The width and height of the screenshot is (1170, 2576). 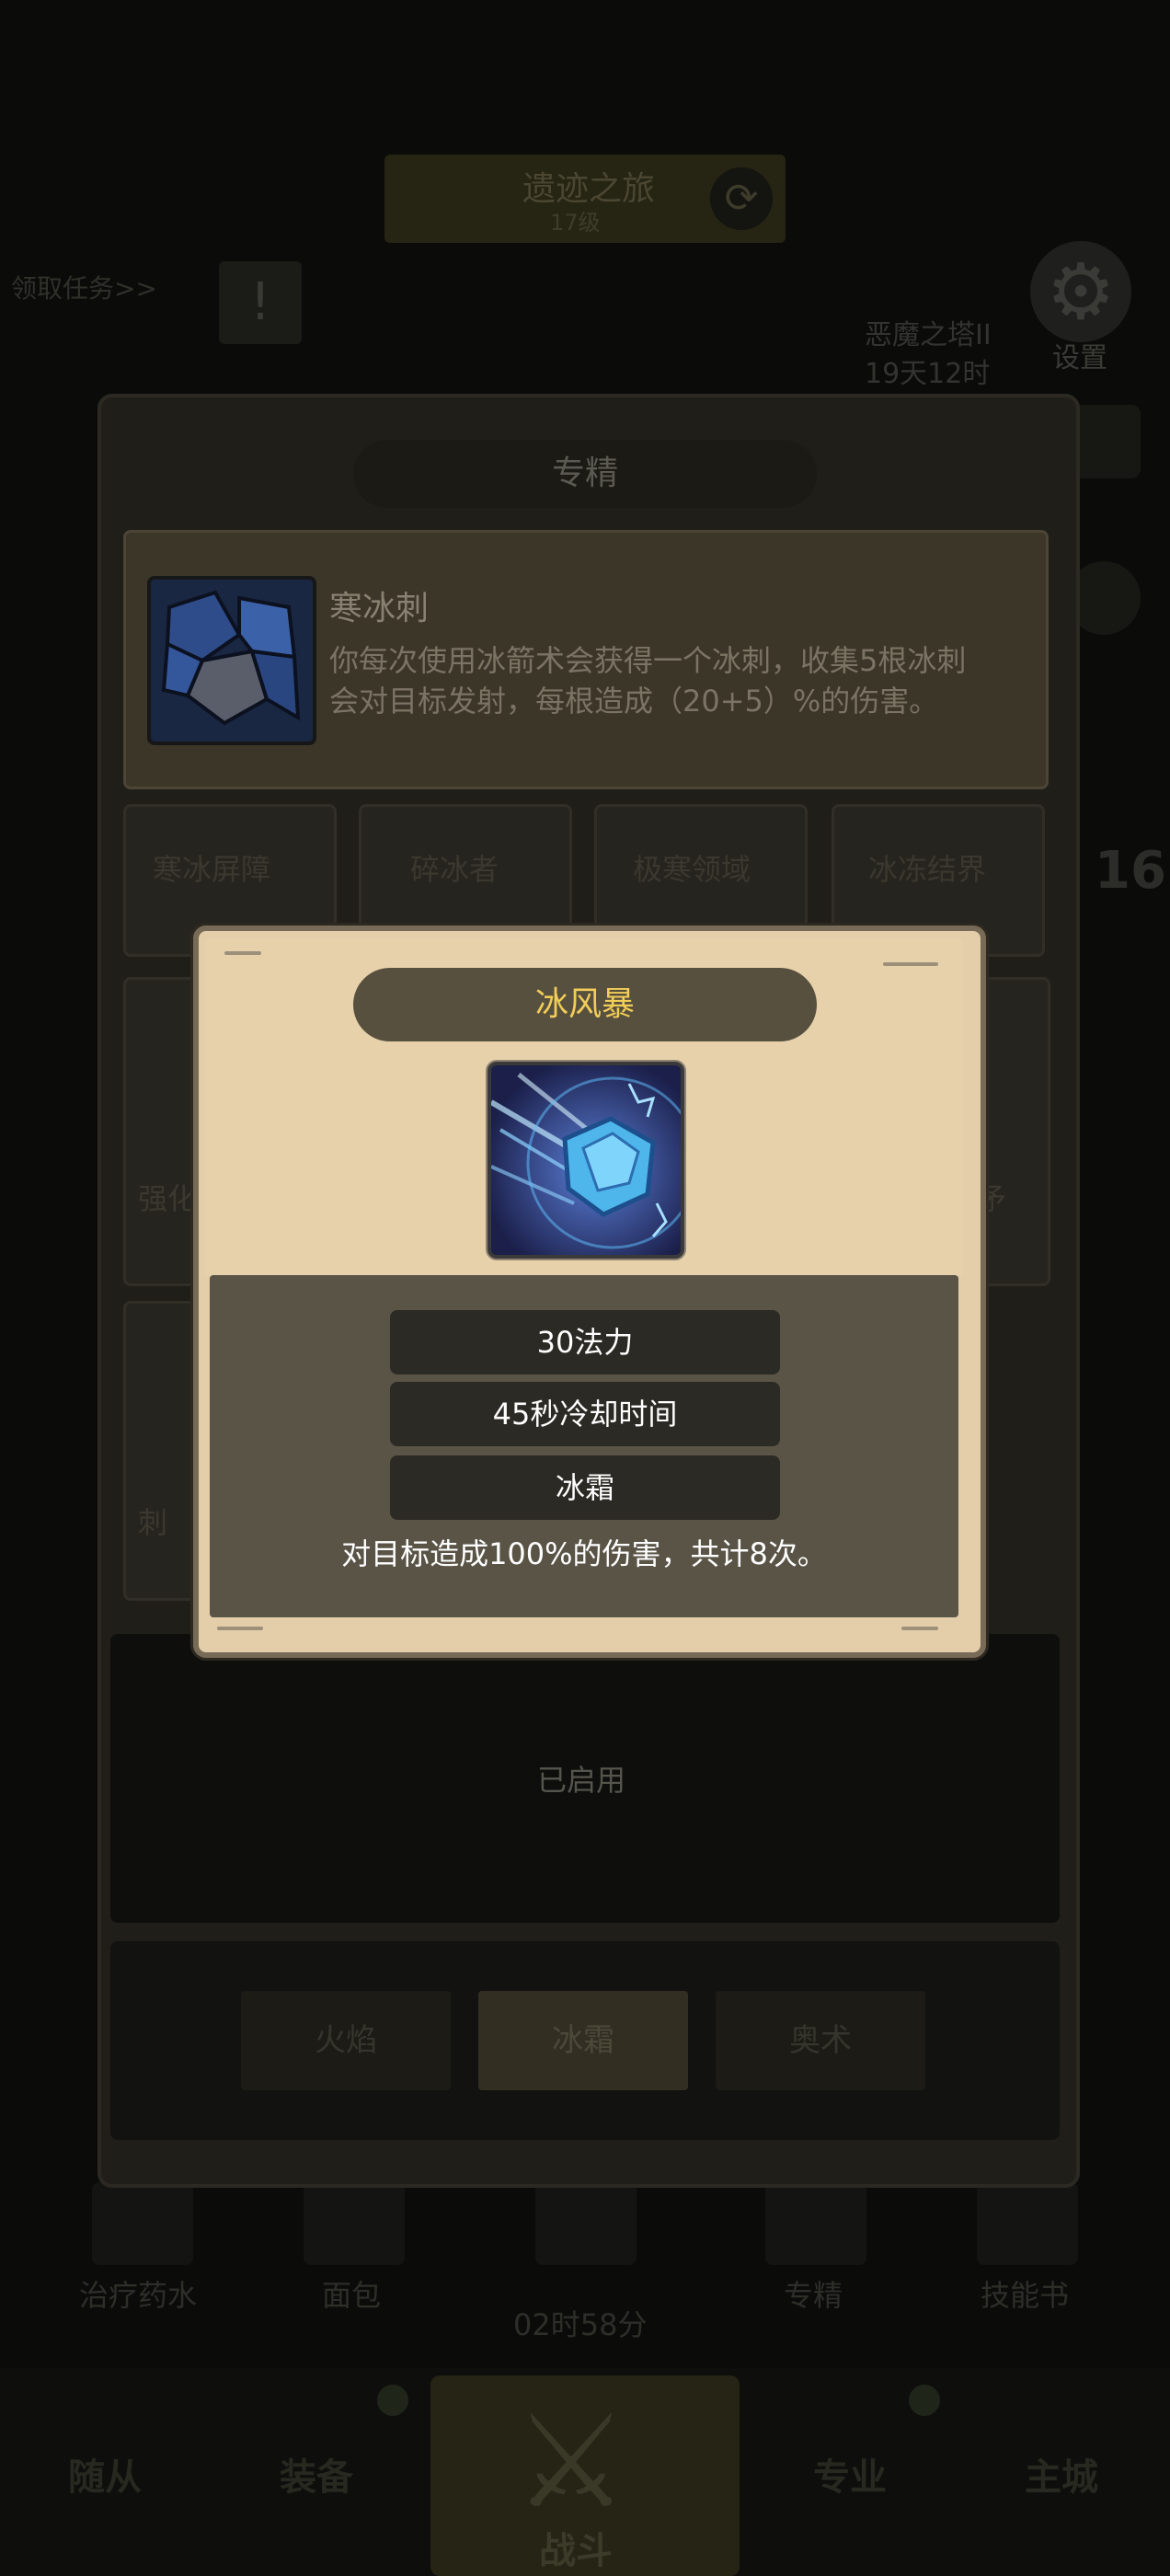 I want to click on panel-title: 专精, so click(x=585, y=474).